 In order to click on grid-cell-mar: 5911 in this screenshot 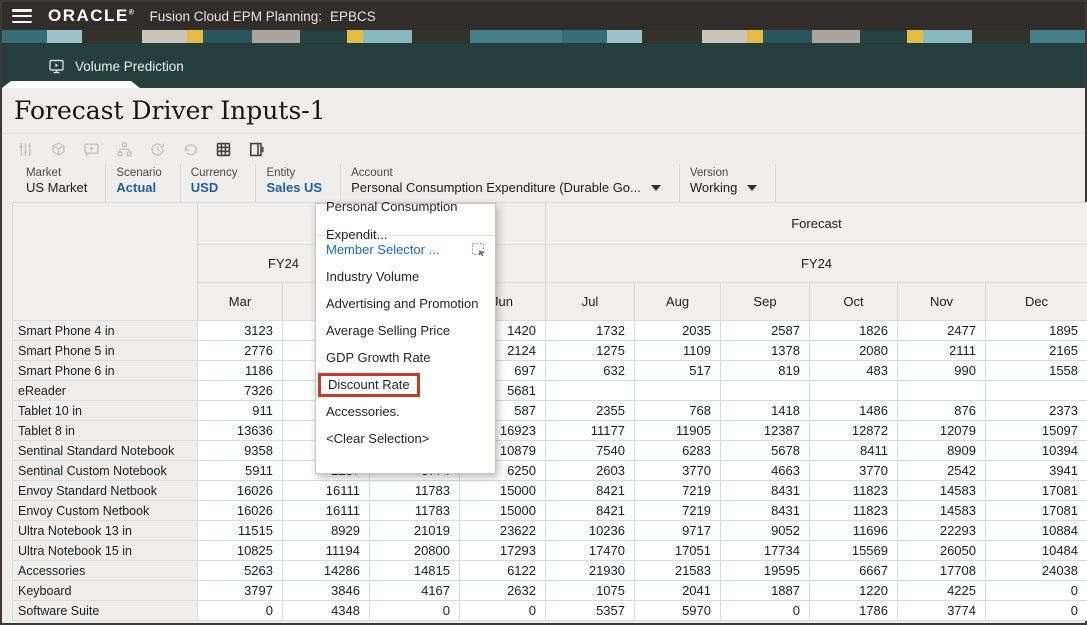, I will do `click(240, 470)`.